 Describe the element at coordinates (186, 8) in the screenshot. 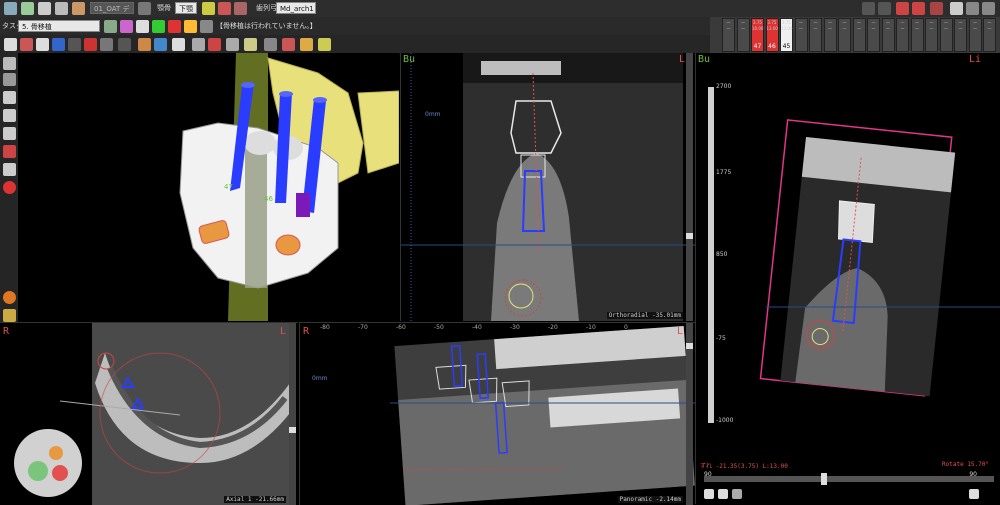

I see `jaw-select: 下顎` at that location.